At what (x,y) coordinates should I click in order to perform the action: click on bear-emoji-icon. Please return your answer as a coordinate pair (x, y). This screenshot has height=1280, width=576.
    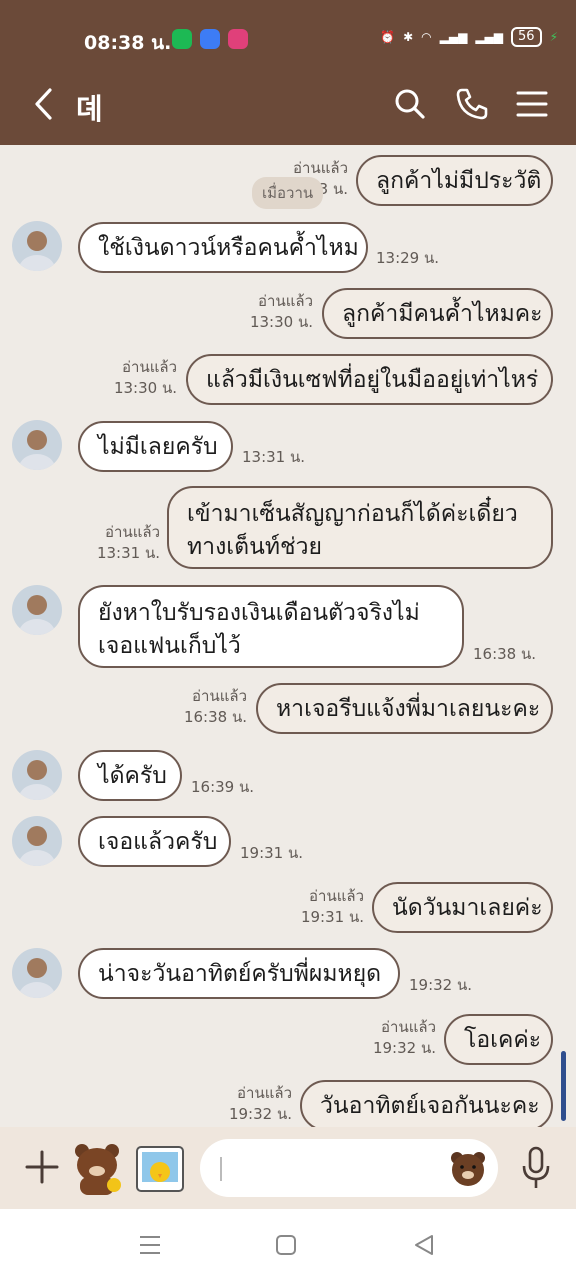
    Looking at the image, I should click on (468, 1169).